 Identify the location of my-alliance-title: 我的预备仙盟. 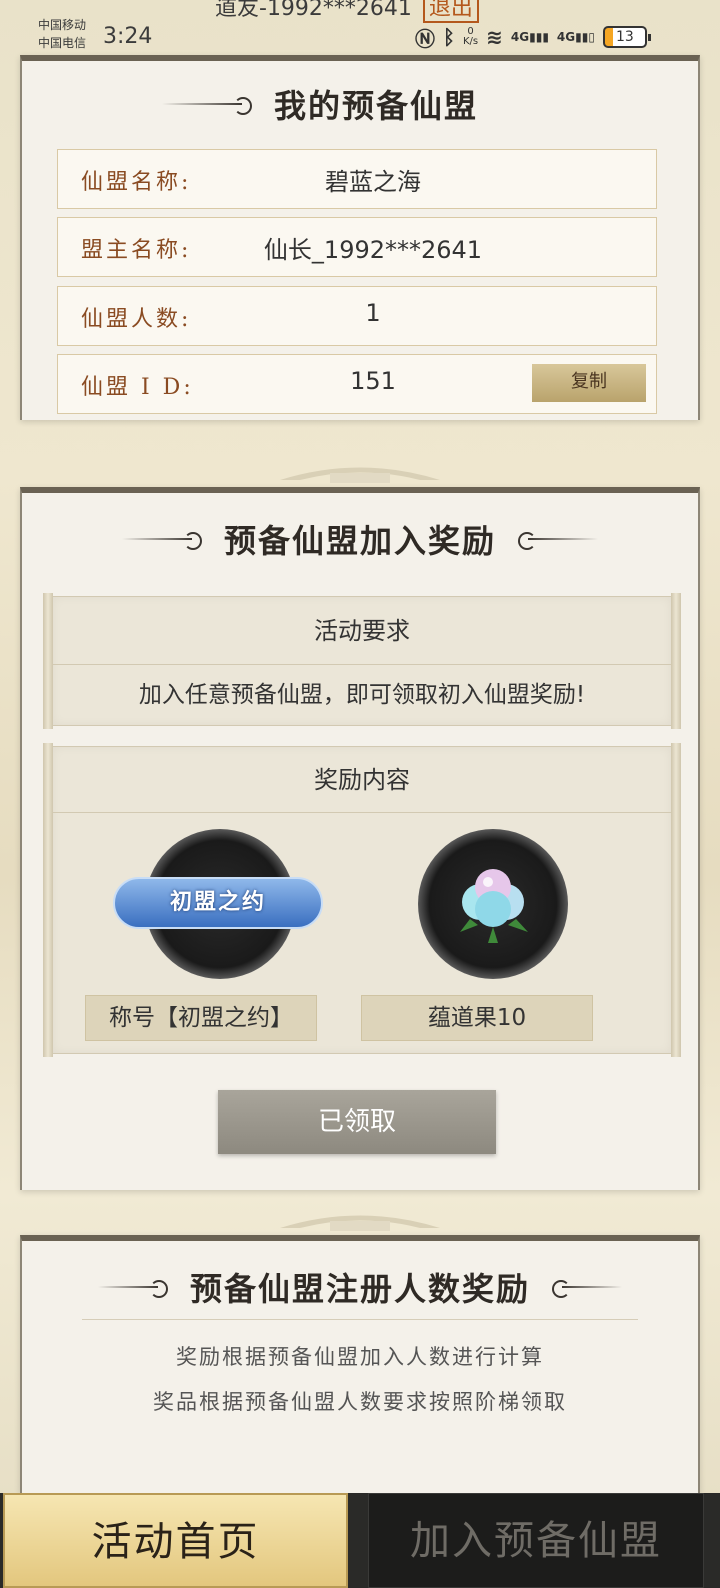
(376, 106).